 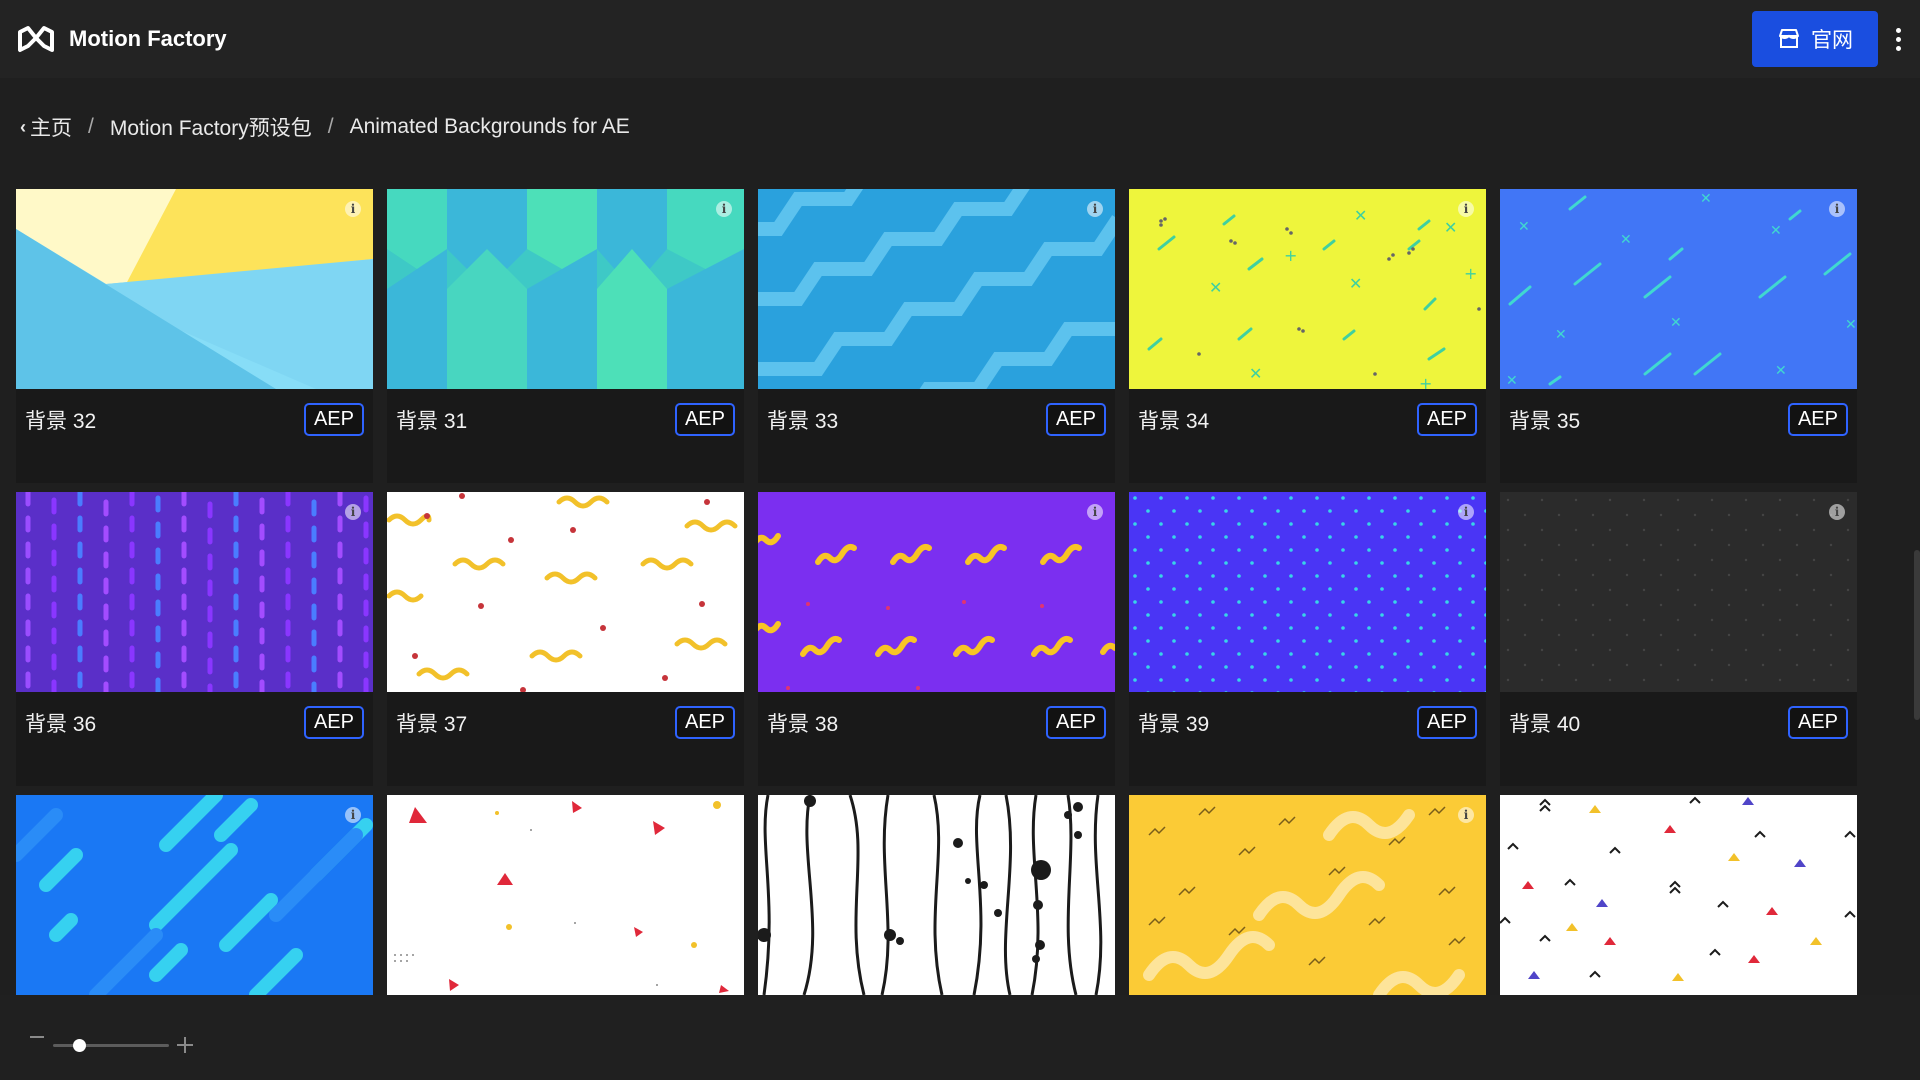 I want to click on asset-card: i 背景 40 AEP, so click(x=1678, y=639).